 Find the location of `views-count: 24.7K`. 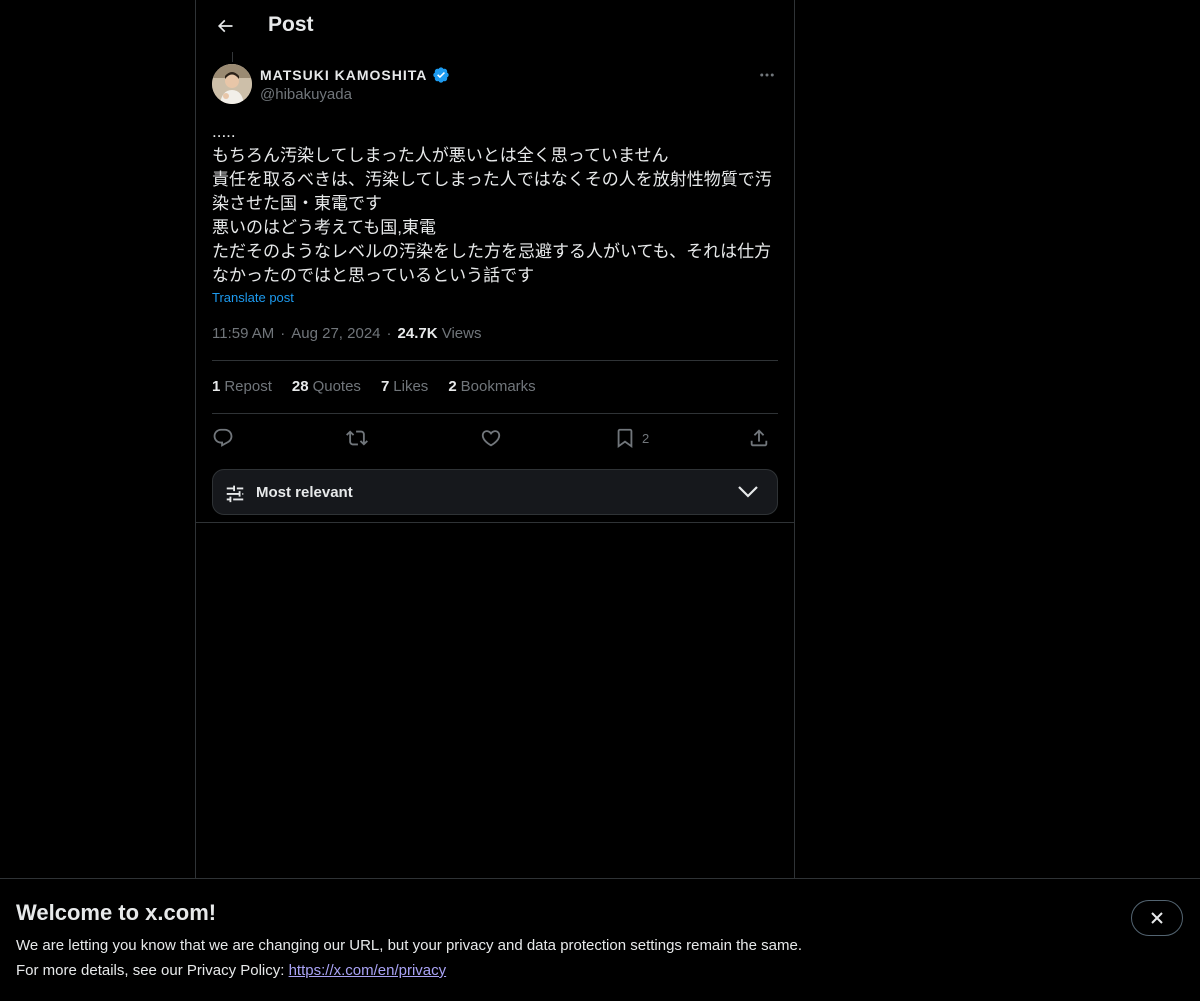

views-count: 24.7K is located at coordinates (417, 333).